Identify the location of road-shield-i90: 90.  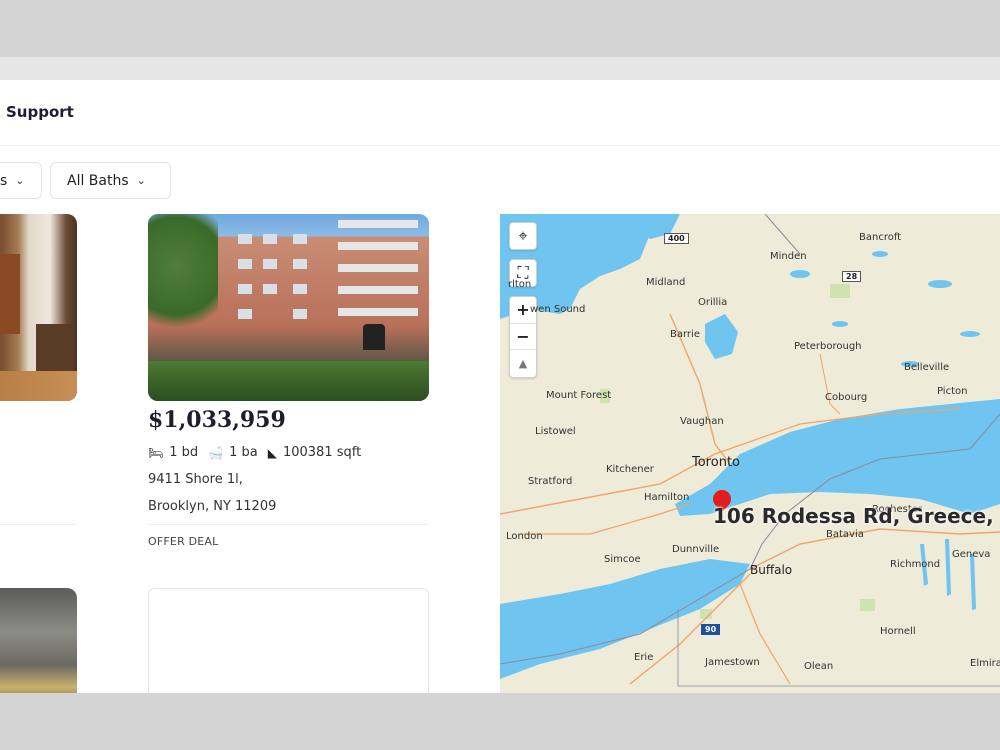
(711, 629).